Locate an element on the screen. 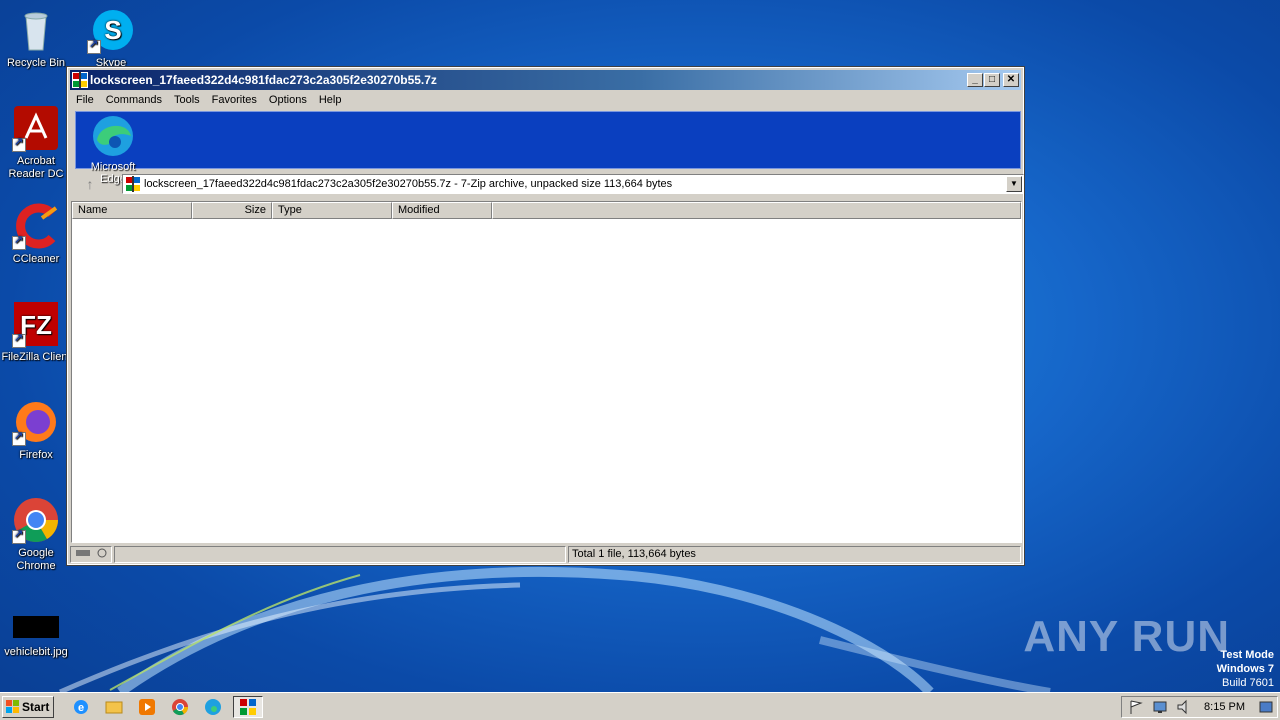 This screenshot has height=720, width=1280. taskbar-media-player is located at coordinates (147, 707).